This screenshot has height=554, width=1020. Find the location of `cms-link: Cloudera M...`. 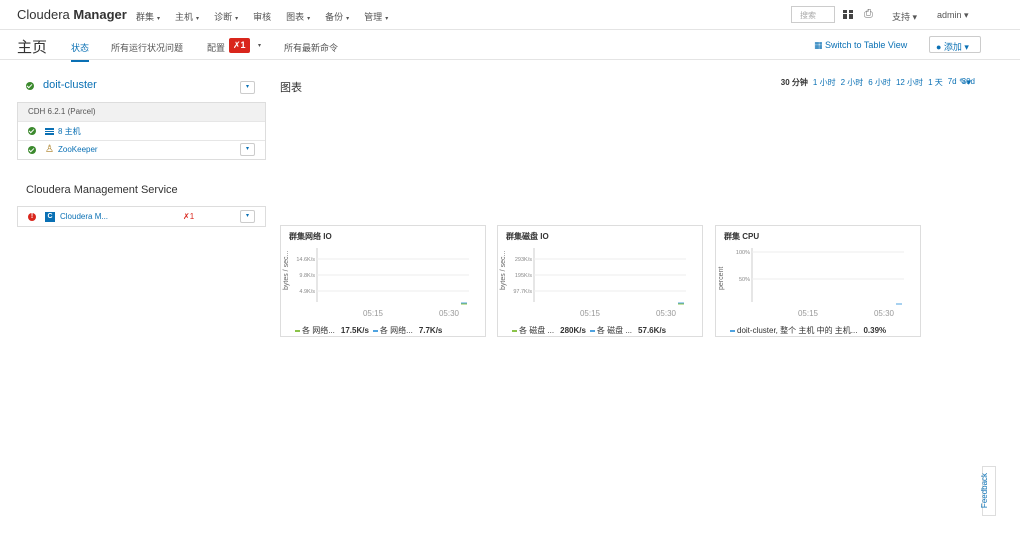

cms-link: Cloudera M... is located at coordinates (84, 216).